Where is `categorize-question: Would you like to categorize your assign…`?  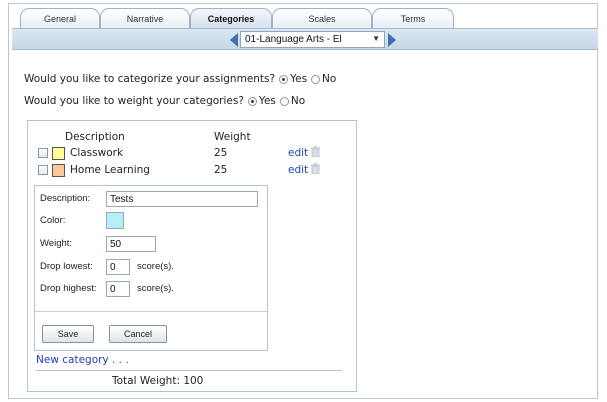 categorize-question: Would you like to categorize your assign… is located at coordinates (180, 79).